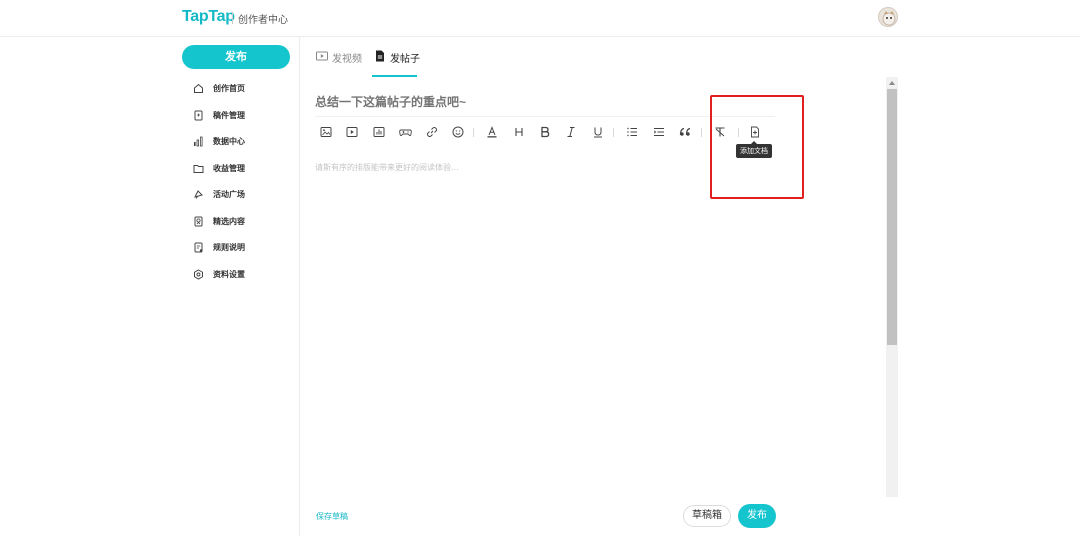 The height and width of the screenshot is (536, 1080). Describe the element at coordinates (229, 221) in the screenshot. I see `sidebar-item-label: 精选内容` at that location.